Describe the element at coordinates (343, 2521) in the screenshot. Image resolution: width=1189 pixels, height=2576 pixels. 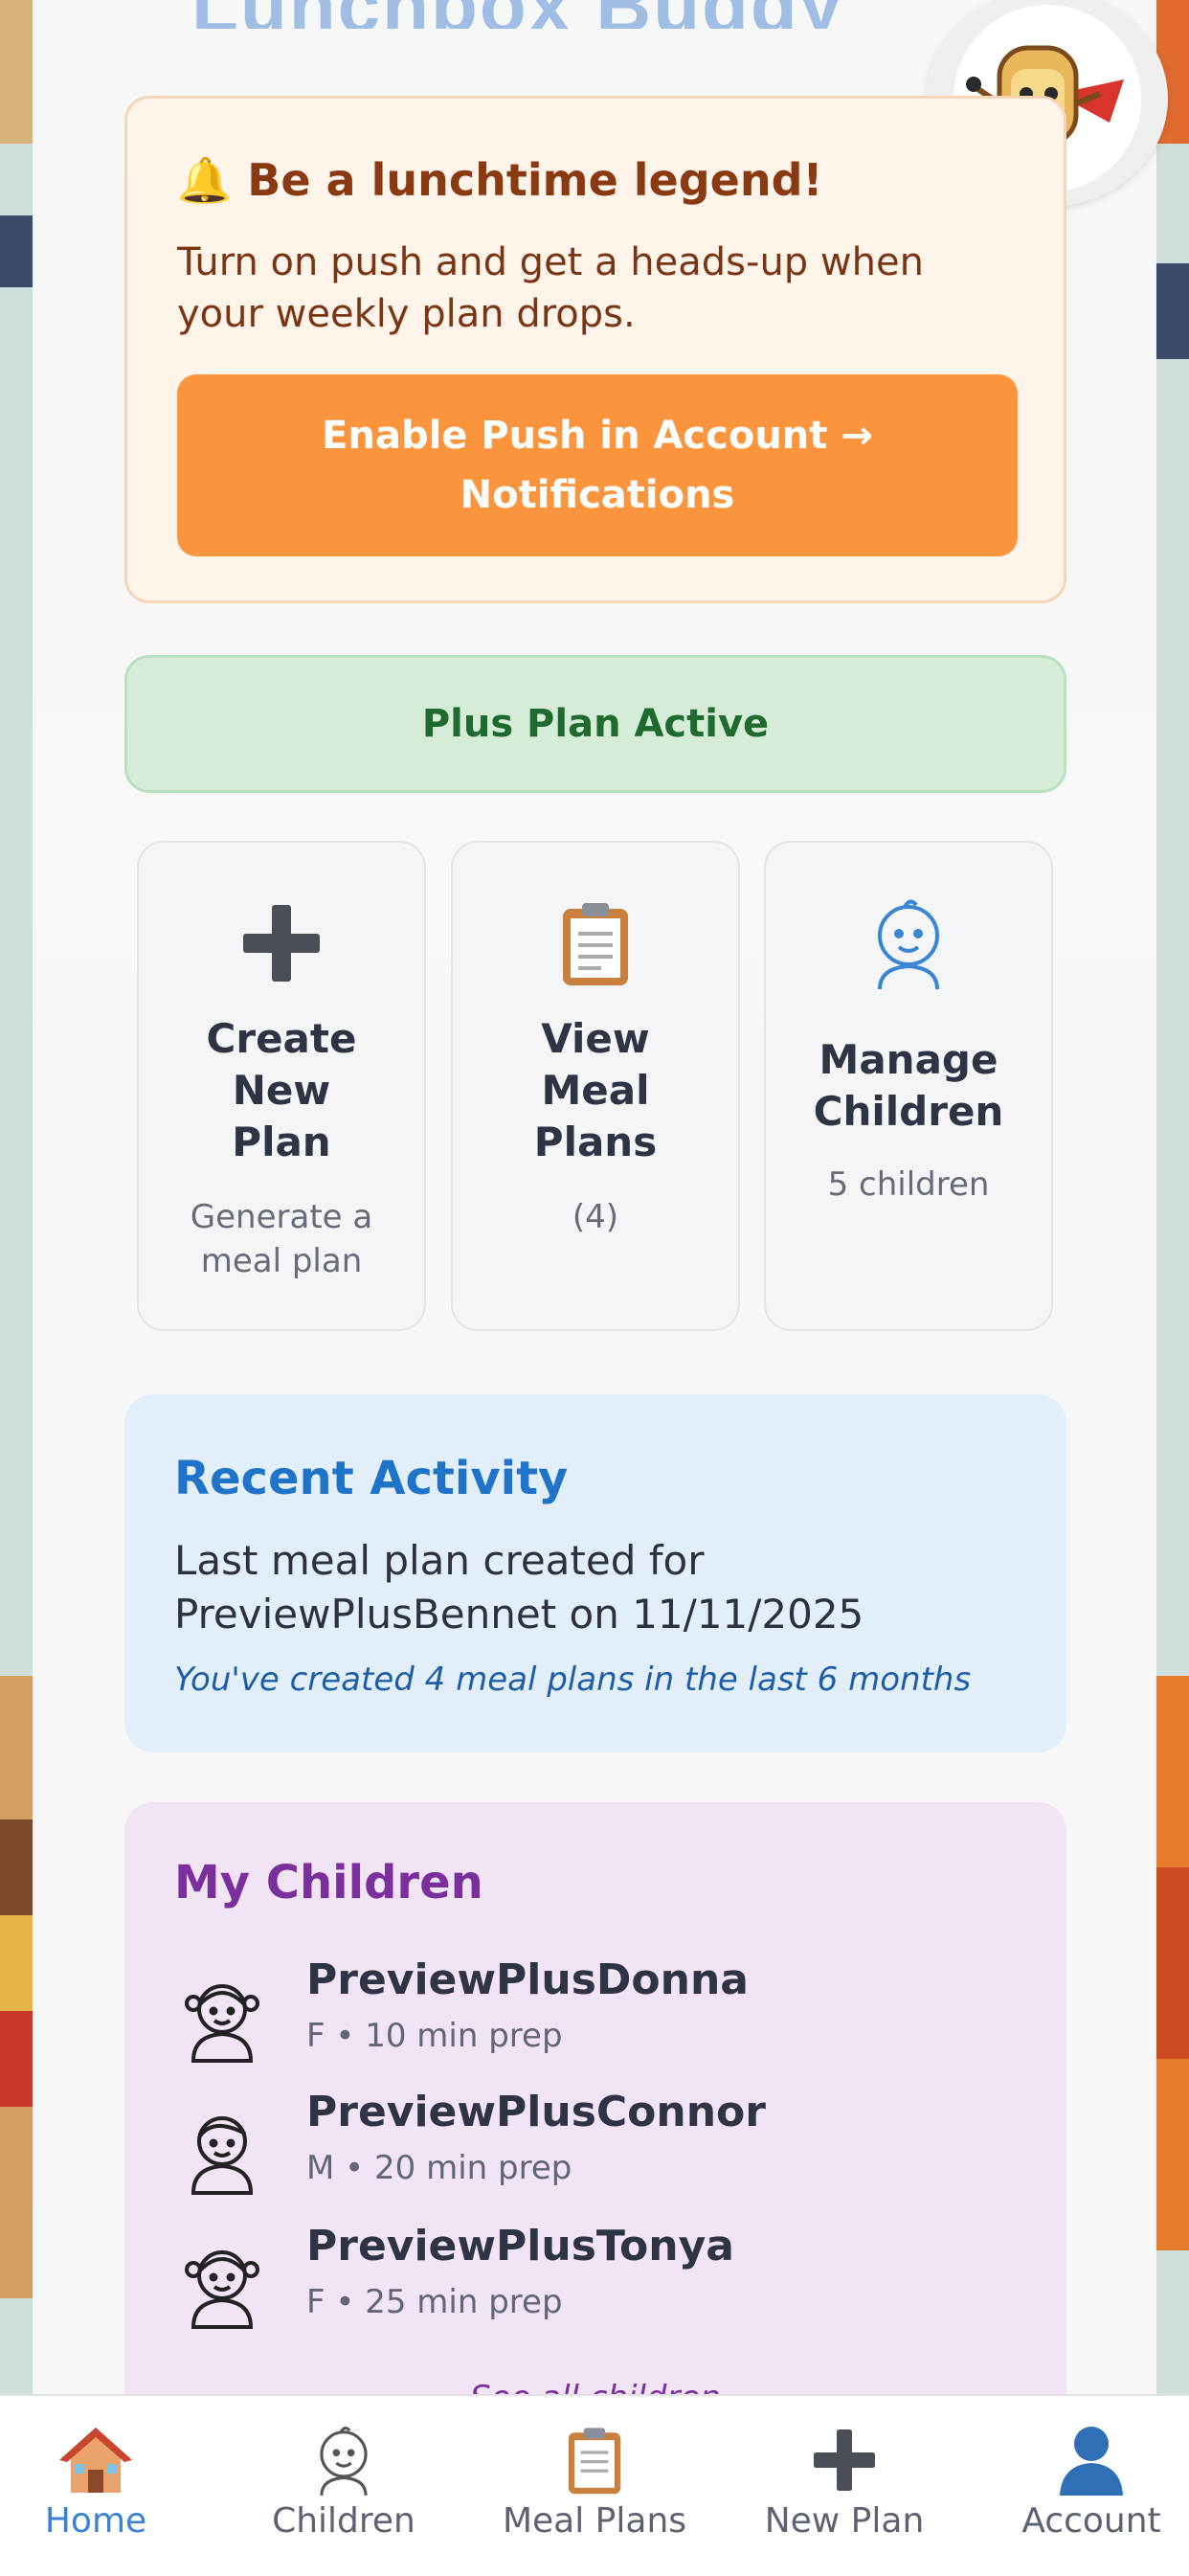
I see `tab-label: Children` at that location.